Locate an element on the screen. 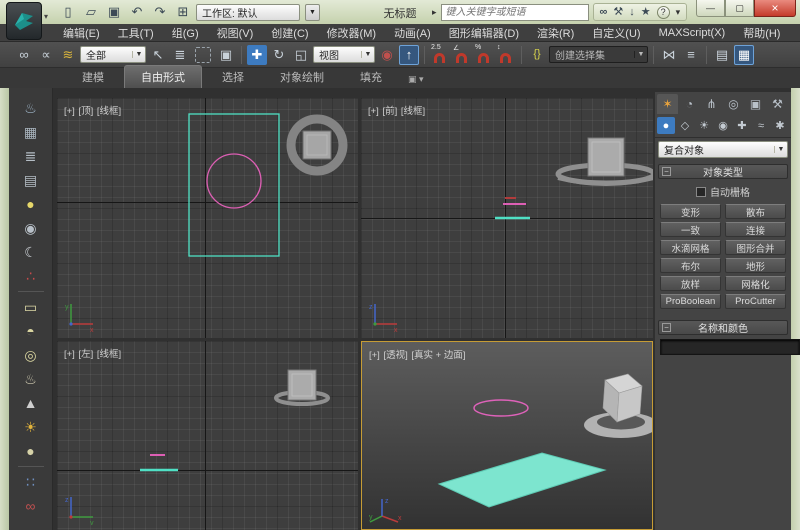  workspace-arrow-button: ▼ is located at coordinates (312, 12).